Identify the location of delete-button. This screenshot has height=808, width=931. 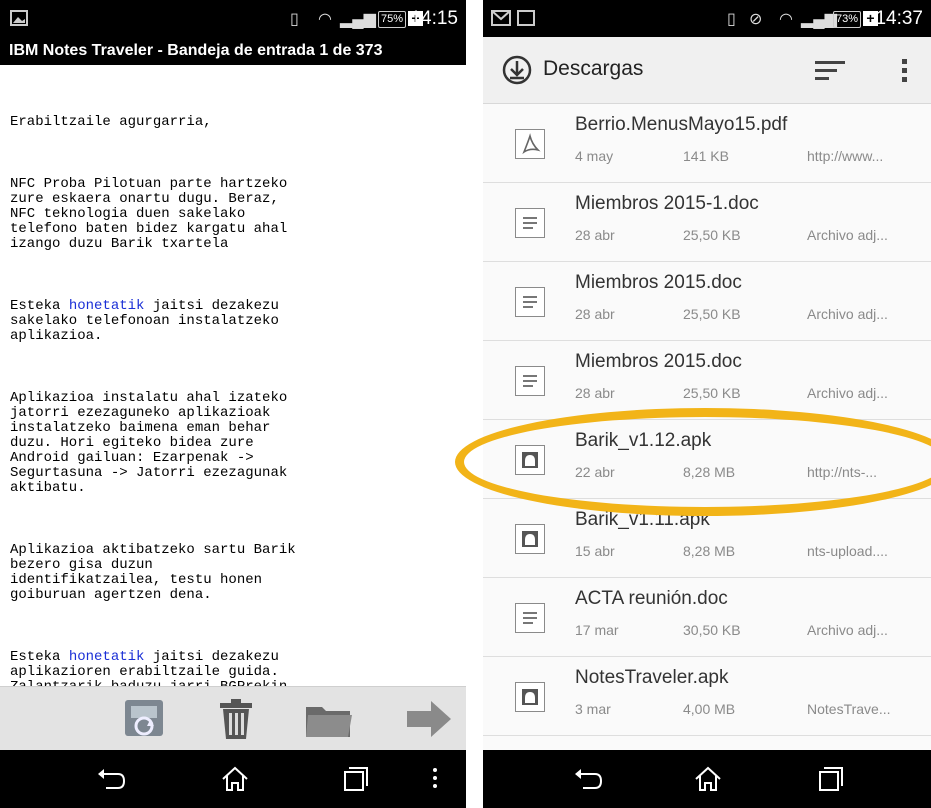
(236, 719).